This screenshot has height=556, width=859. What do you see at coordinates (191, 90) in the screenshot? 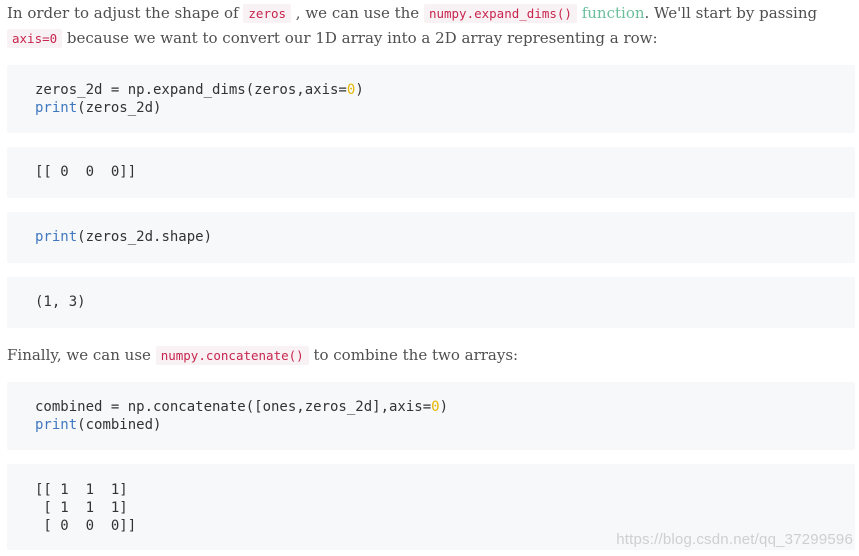
I see `code-line: zeros_2d = np.expand_dims(zeros,axis=` at bounding box center [191, 90].